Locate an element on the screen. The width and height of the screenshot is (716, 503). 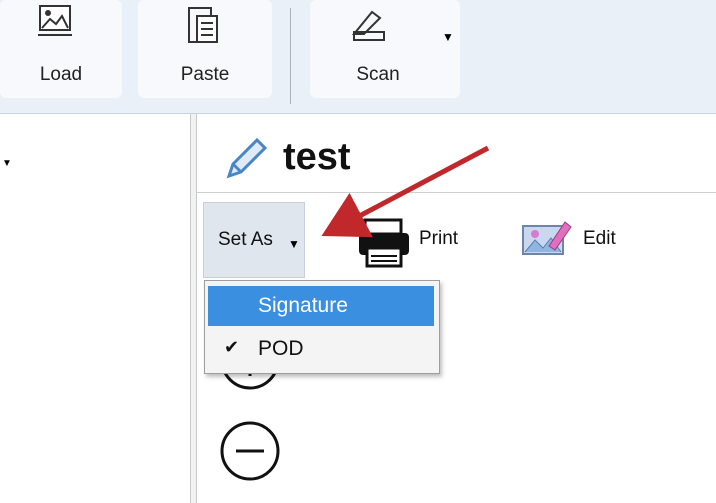
menu-item-signature: Signature is located at coordinates (321, 306).